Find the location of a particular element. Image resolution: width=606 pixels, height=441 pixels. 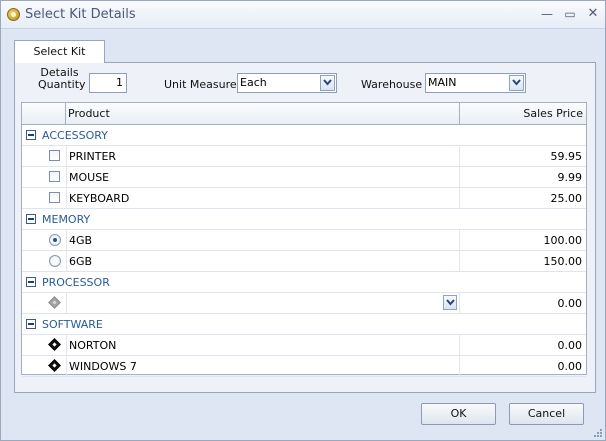

product-cell: WINDOWS 7 is located at coordinates (103, 366).